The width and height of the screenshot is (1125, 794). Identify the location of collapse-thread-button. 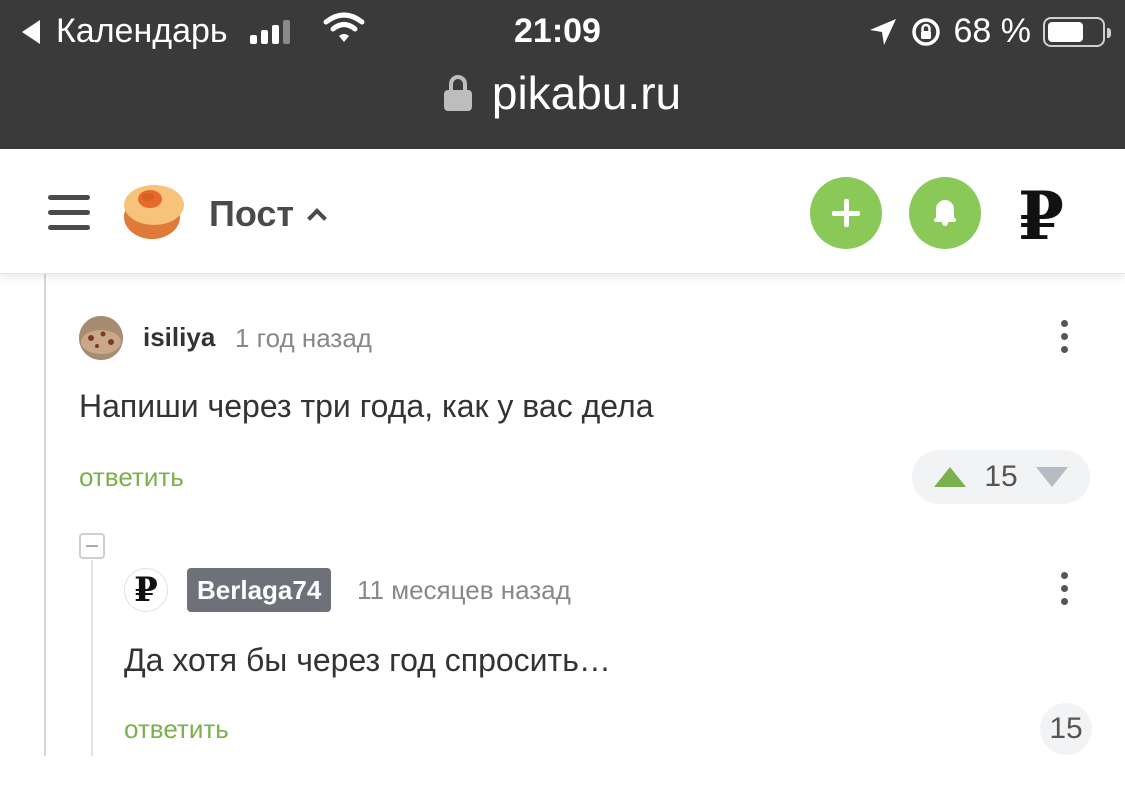
(92, 546).